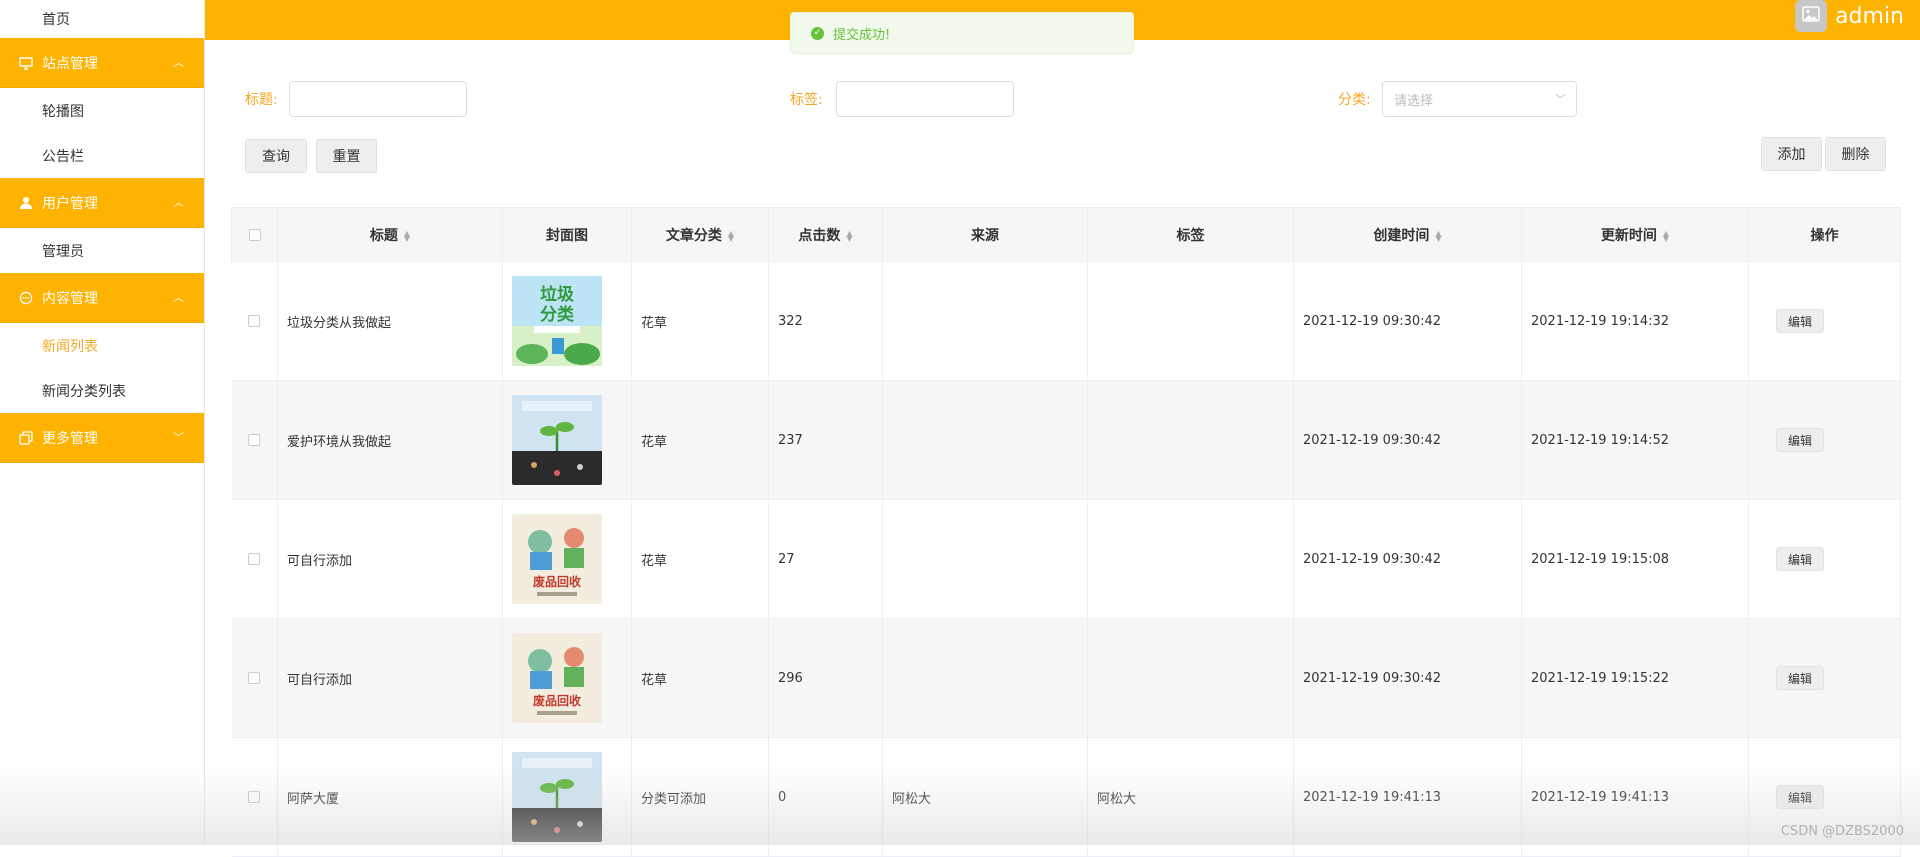 This screenshot has width=1920, height=857. What do you see at coordinates (390, 797) in the screenshot?
I see `cell-title: 阿萨大厦` at bounding box center [390, 797].